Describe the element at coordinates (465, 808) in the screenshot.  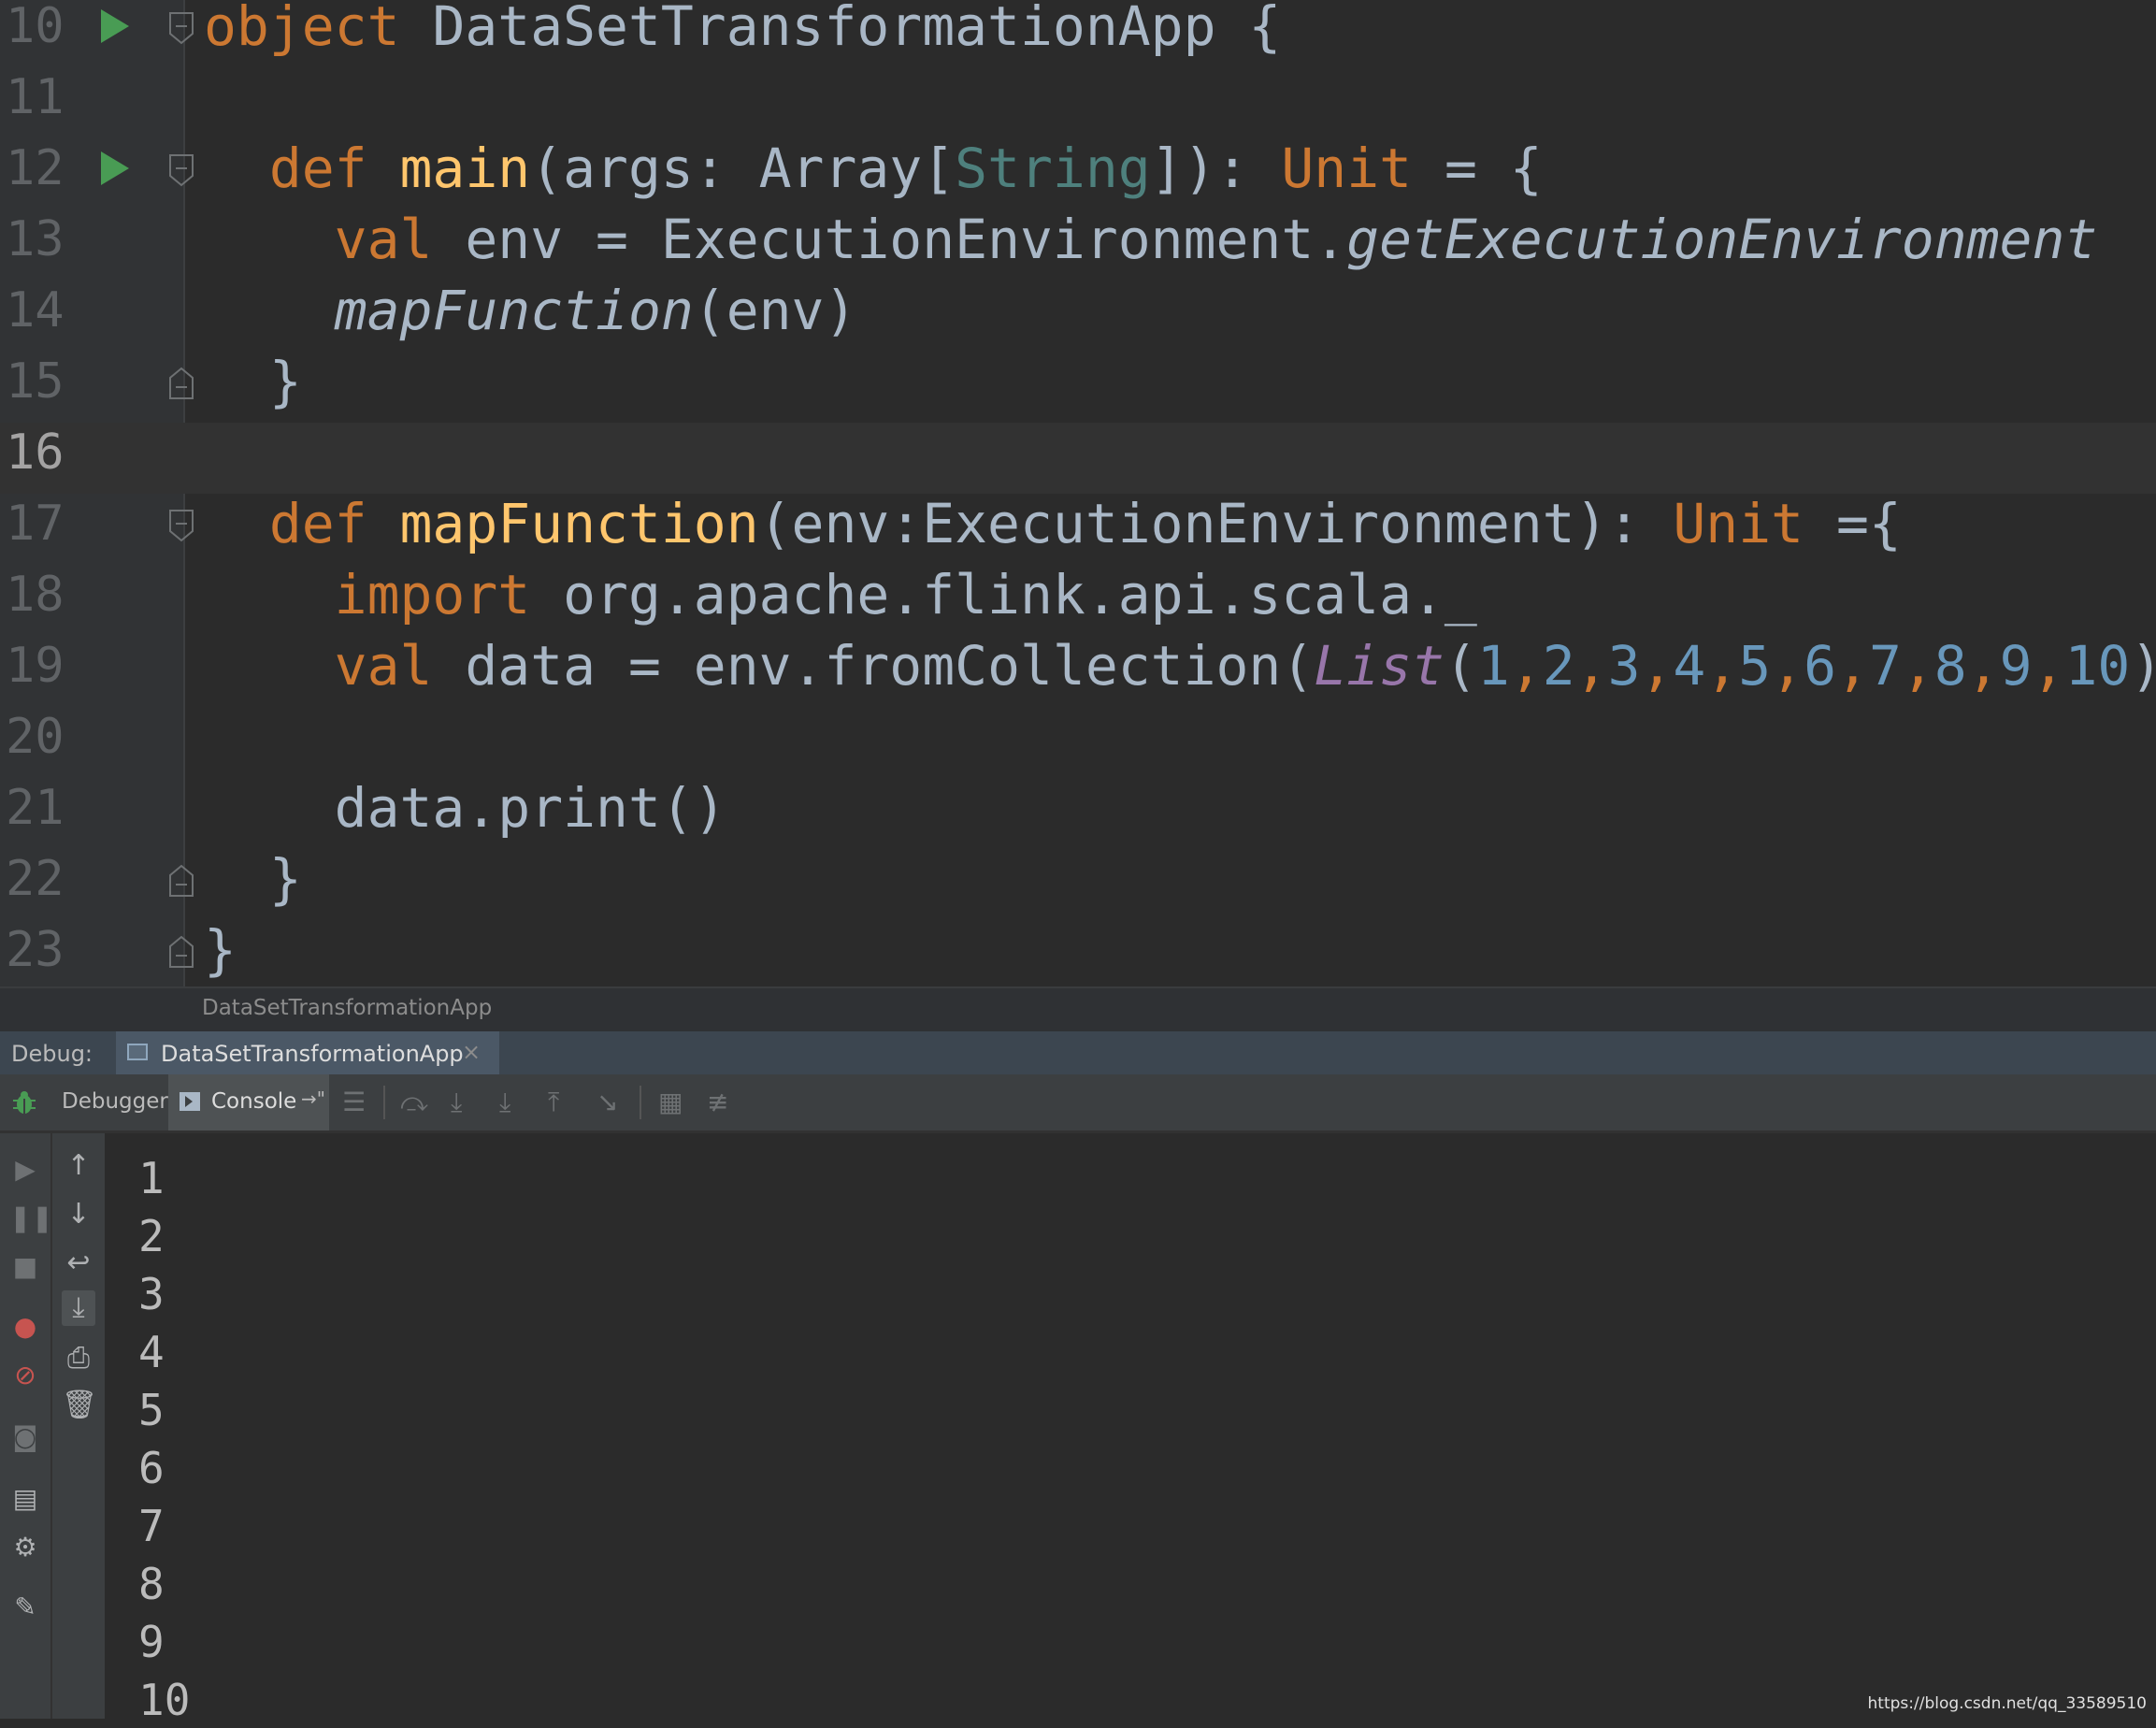
I see `code-token: data.print()` at that location.